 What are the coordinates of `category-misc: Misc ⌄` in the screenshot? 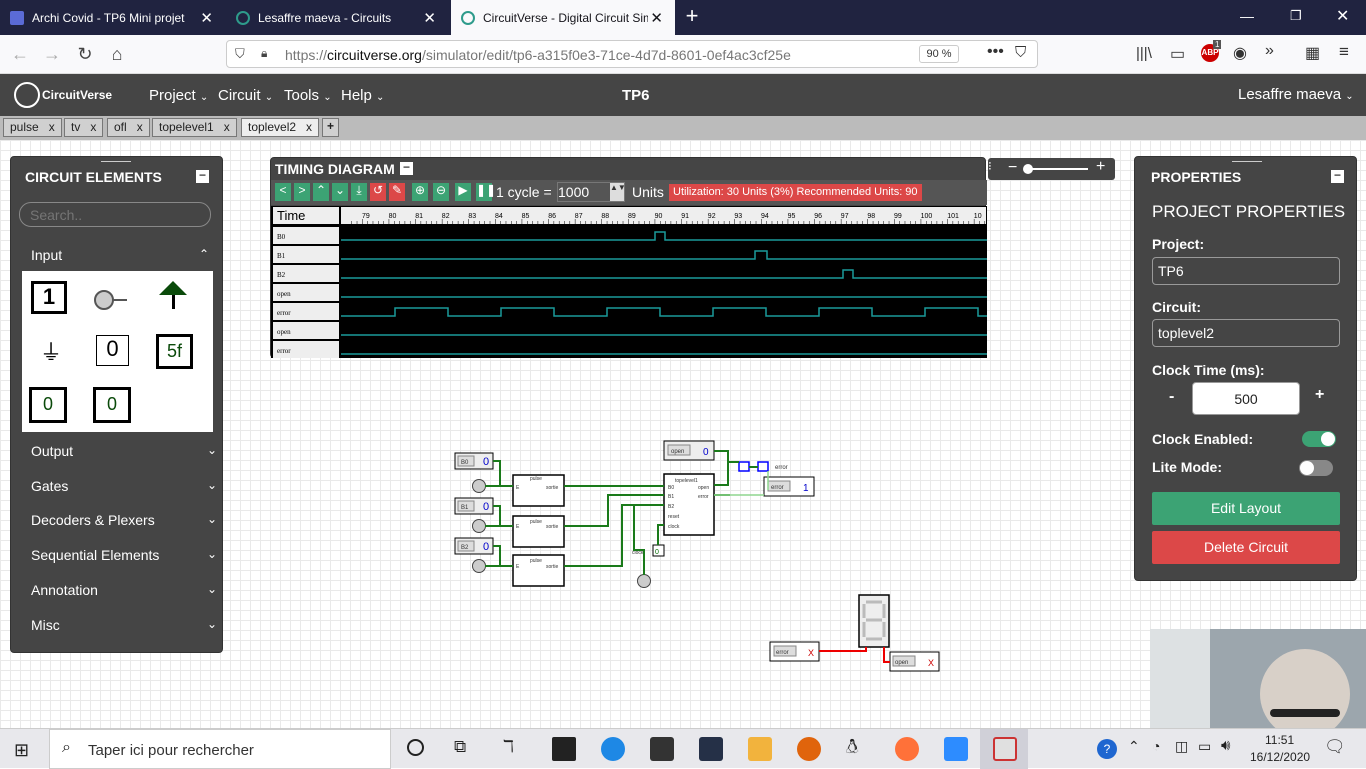 It's located at (126, 625).